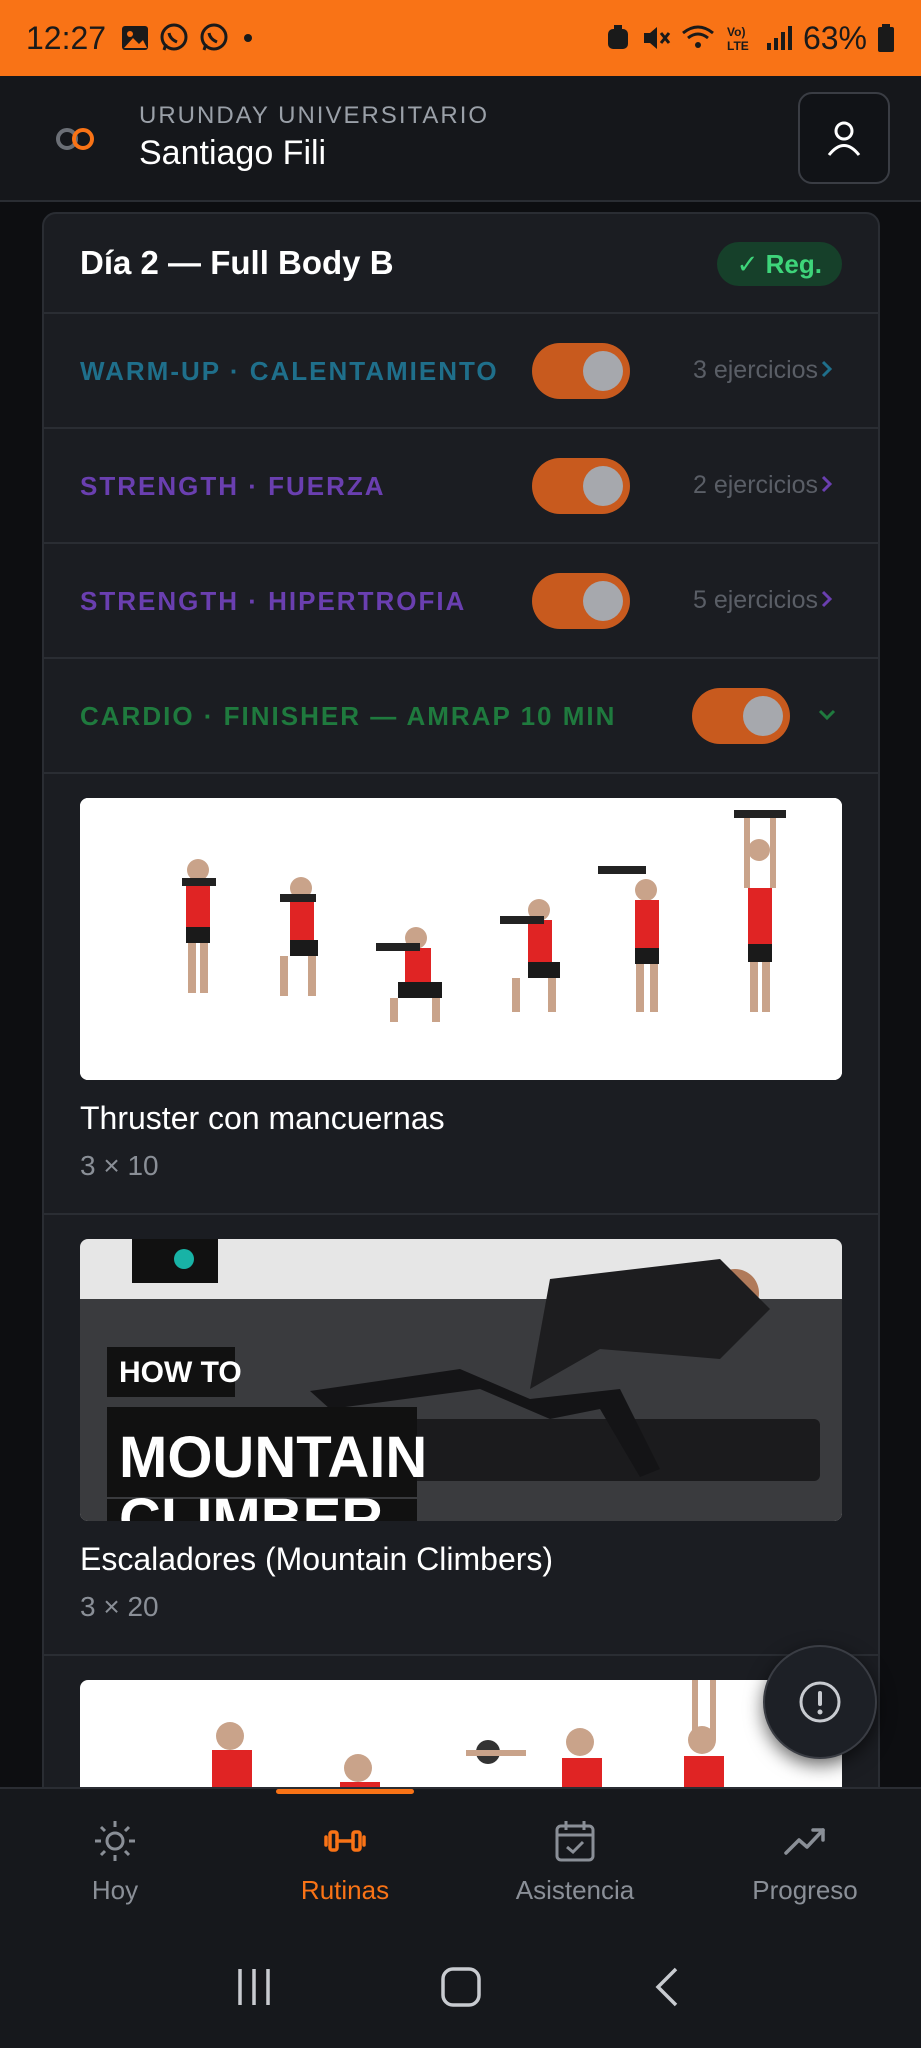 The width and height of the screenshot is (921, 2048). I want to click on app-logo-icon, so click(75, 139).